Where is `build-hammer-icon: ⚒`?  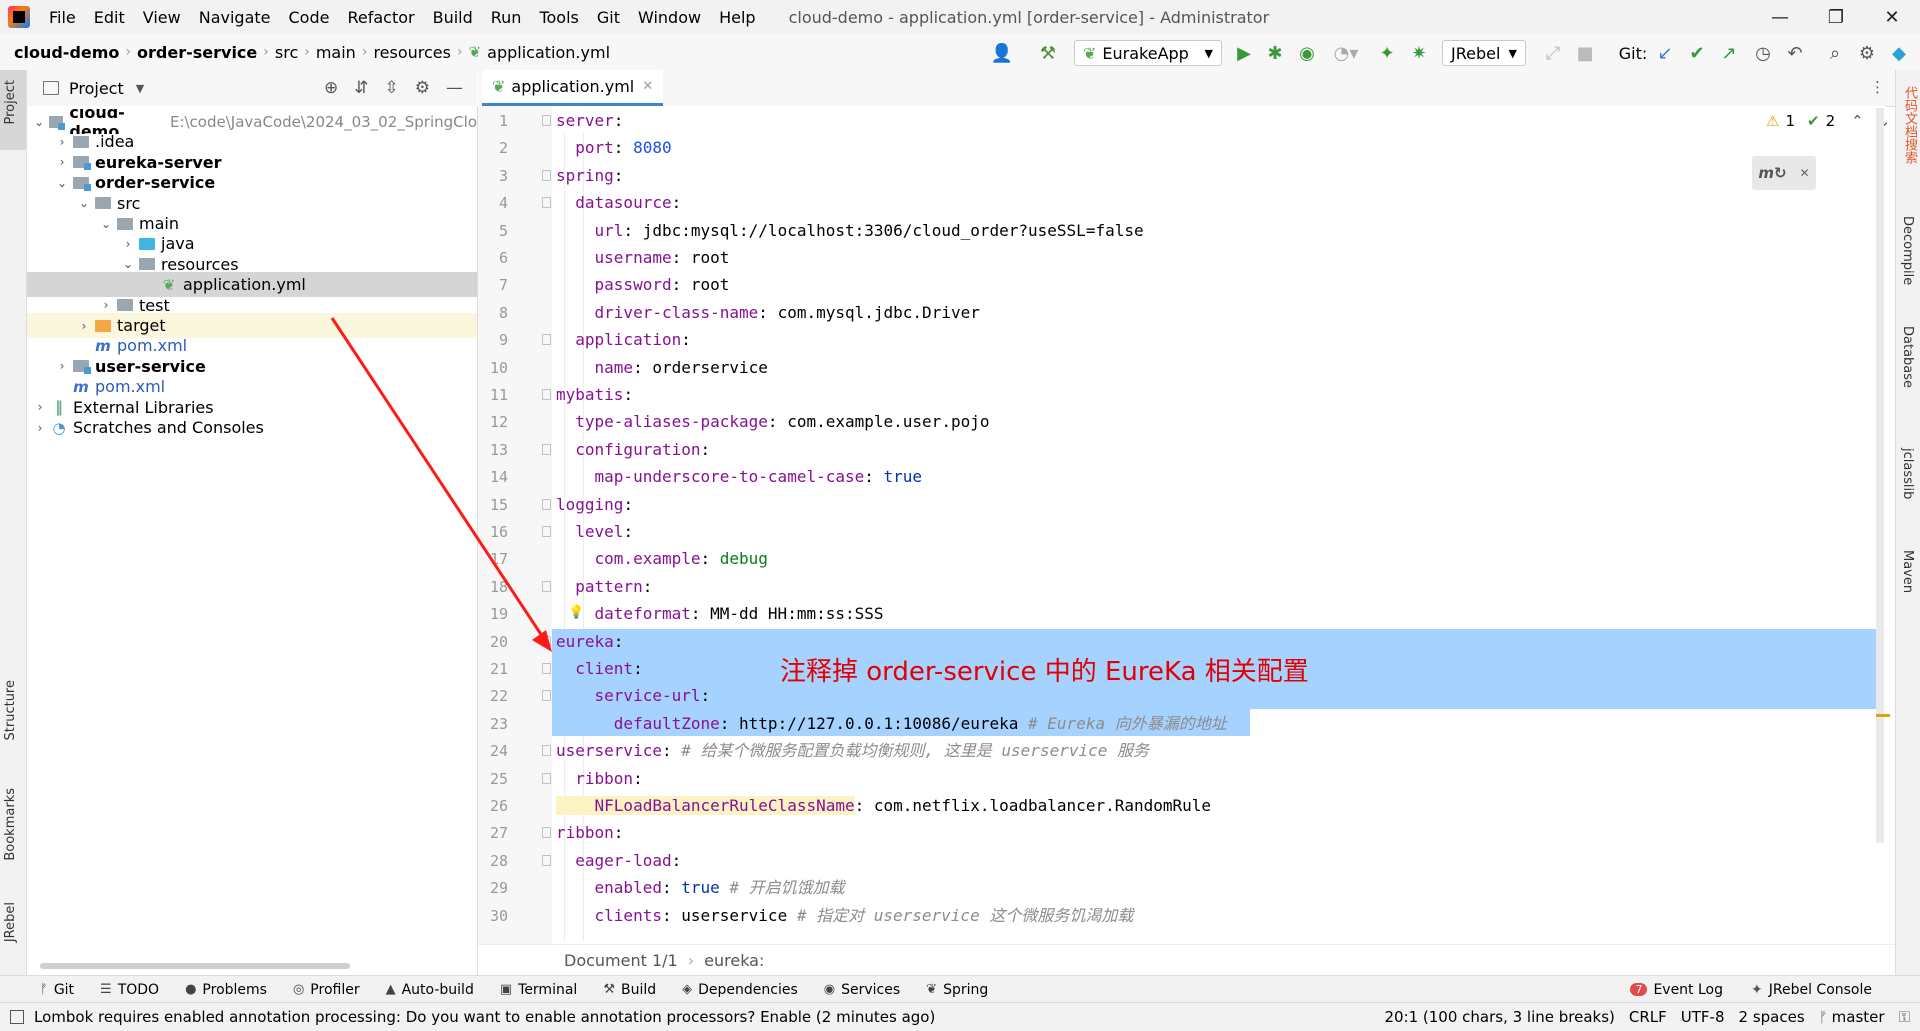
build-hammer-icon: ⚒ is located at coordinates (1048, 53).